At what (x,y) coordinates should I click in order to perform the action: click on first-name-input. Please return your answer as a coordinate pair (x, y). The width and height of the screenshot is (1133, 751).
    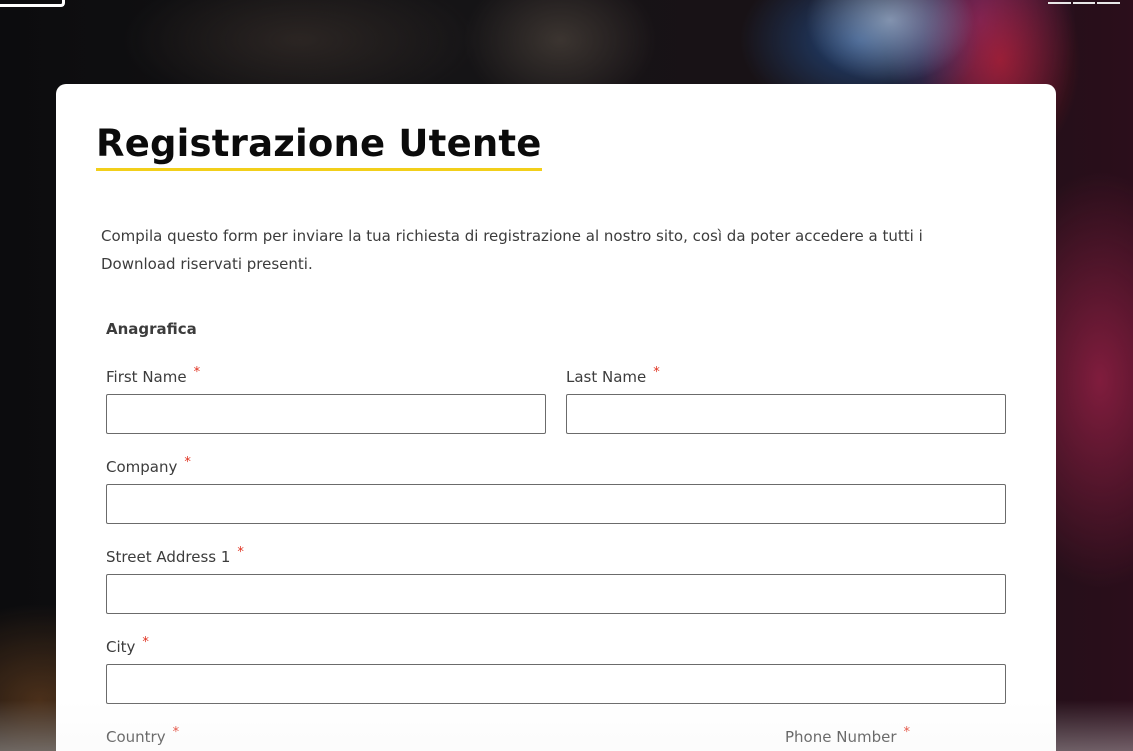
    Looking at the image, I should click on (326, 414).